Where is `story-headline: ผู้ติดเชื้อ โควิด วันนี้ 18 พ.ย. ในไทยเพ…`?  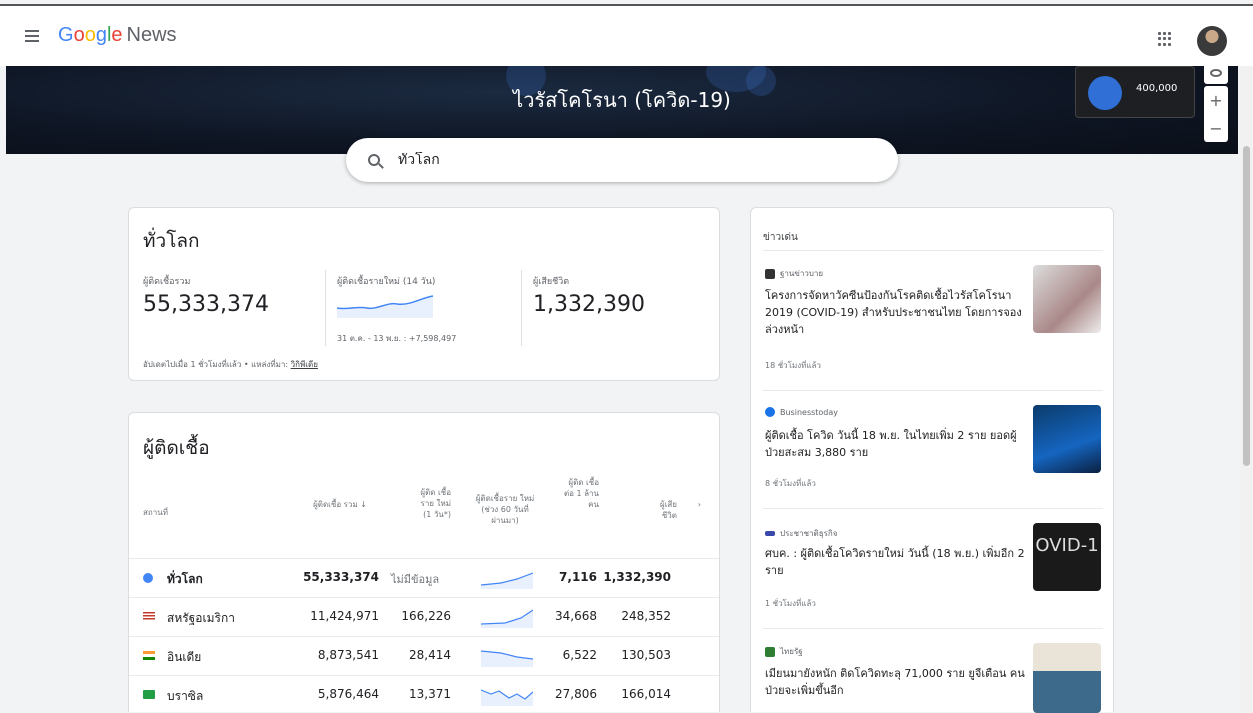 story-headline: ผู้ติดเชื้อ โควิด วันนี้ 18 พ.ย. ในไทยเพ… is located at coordinates (896, 444).